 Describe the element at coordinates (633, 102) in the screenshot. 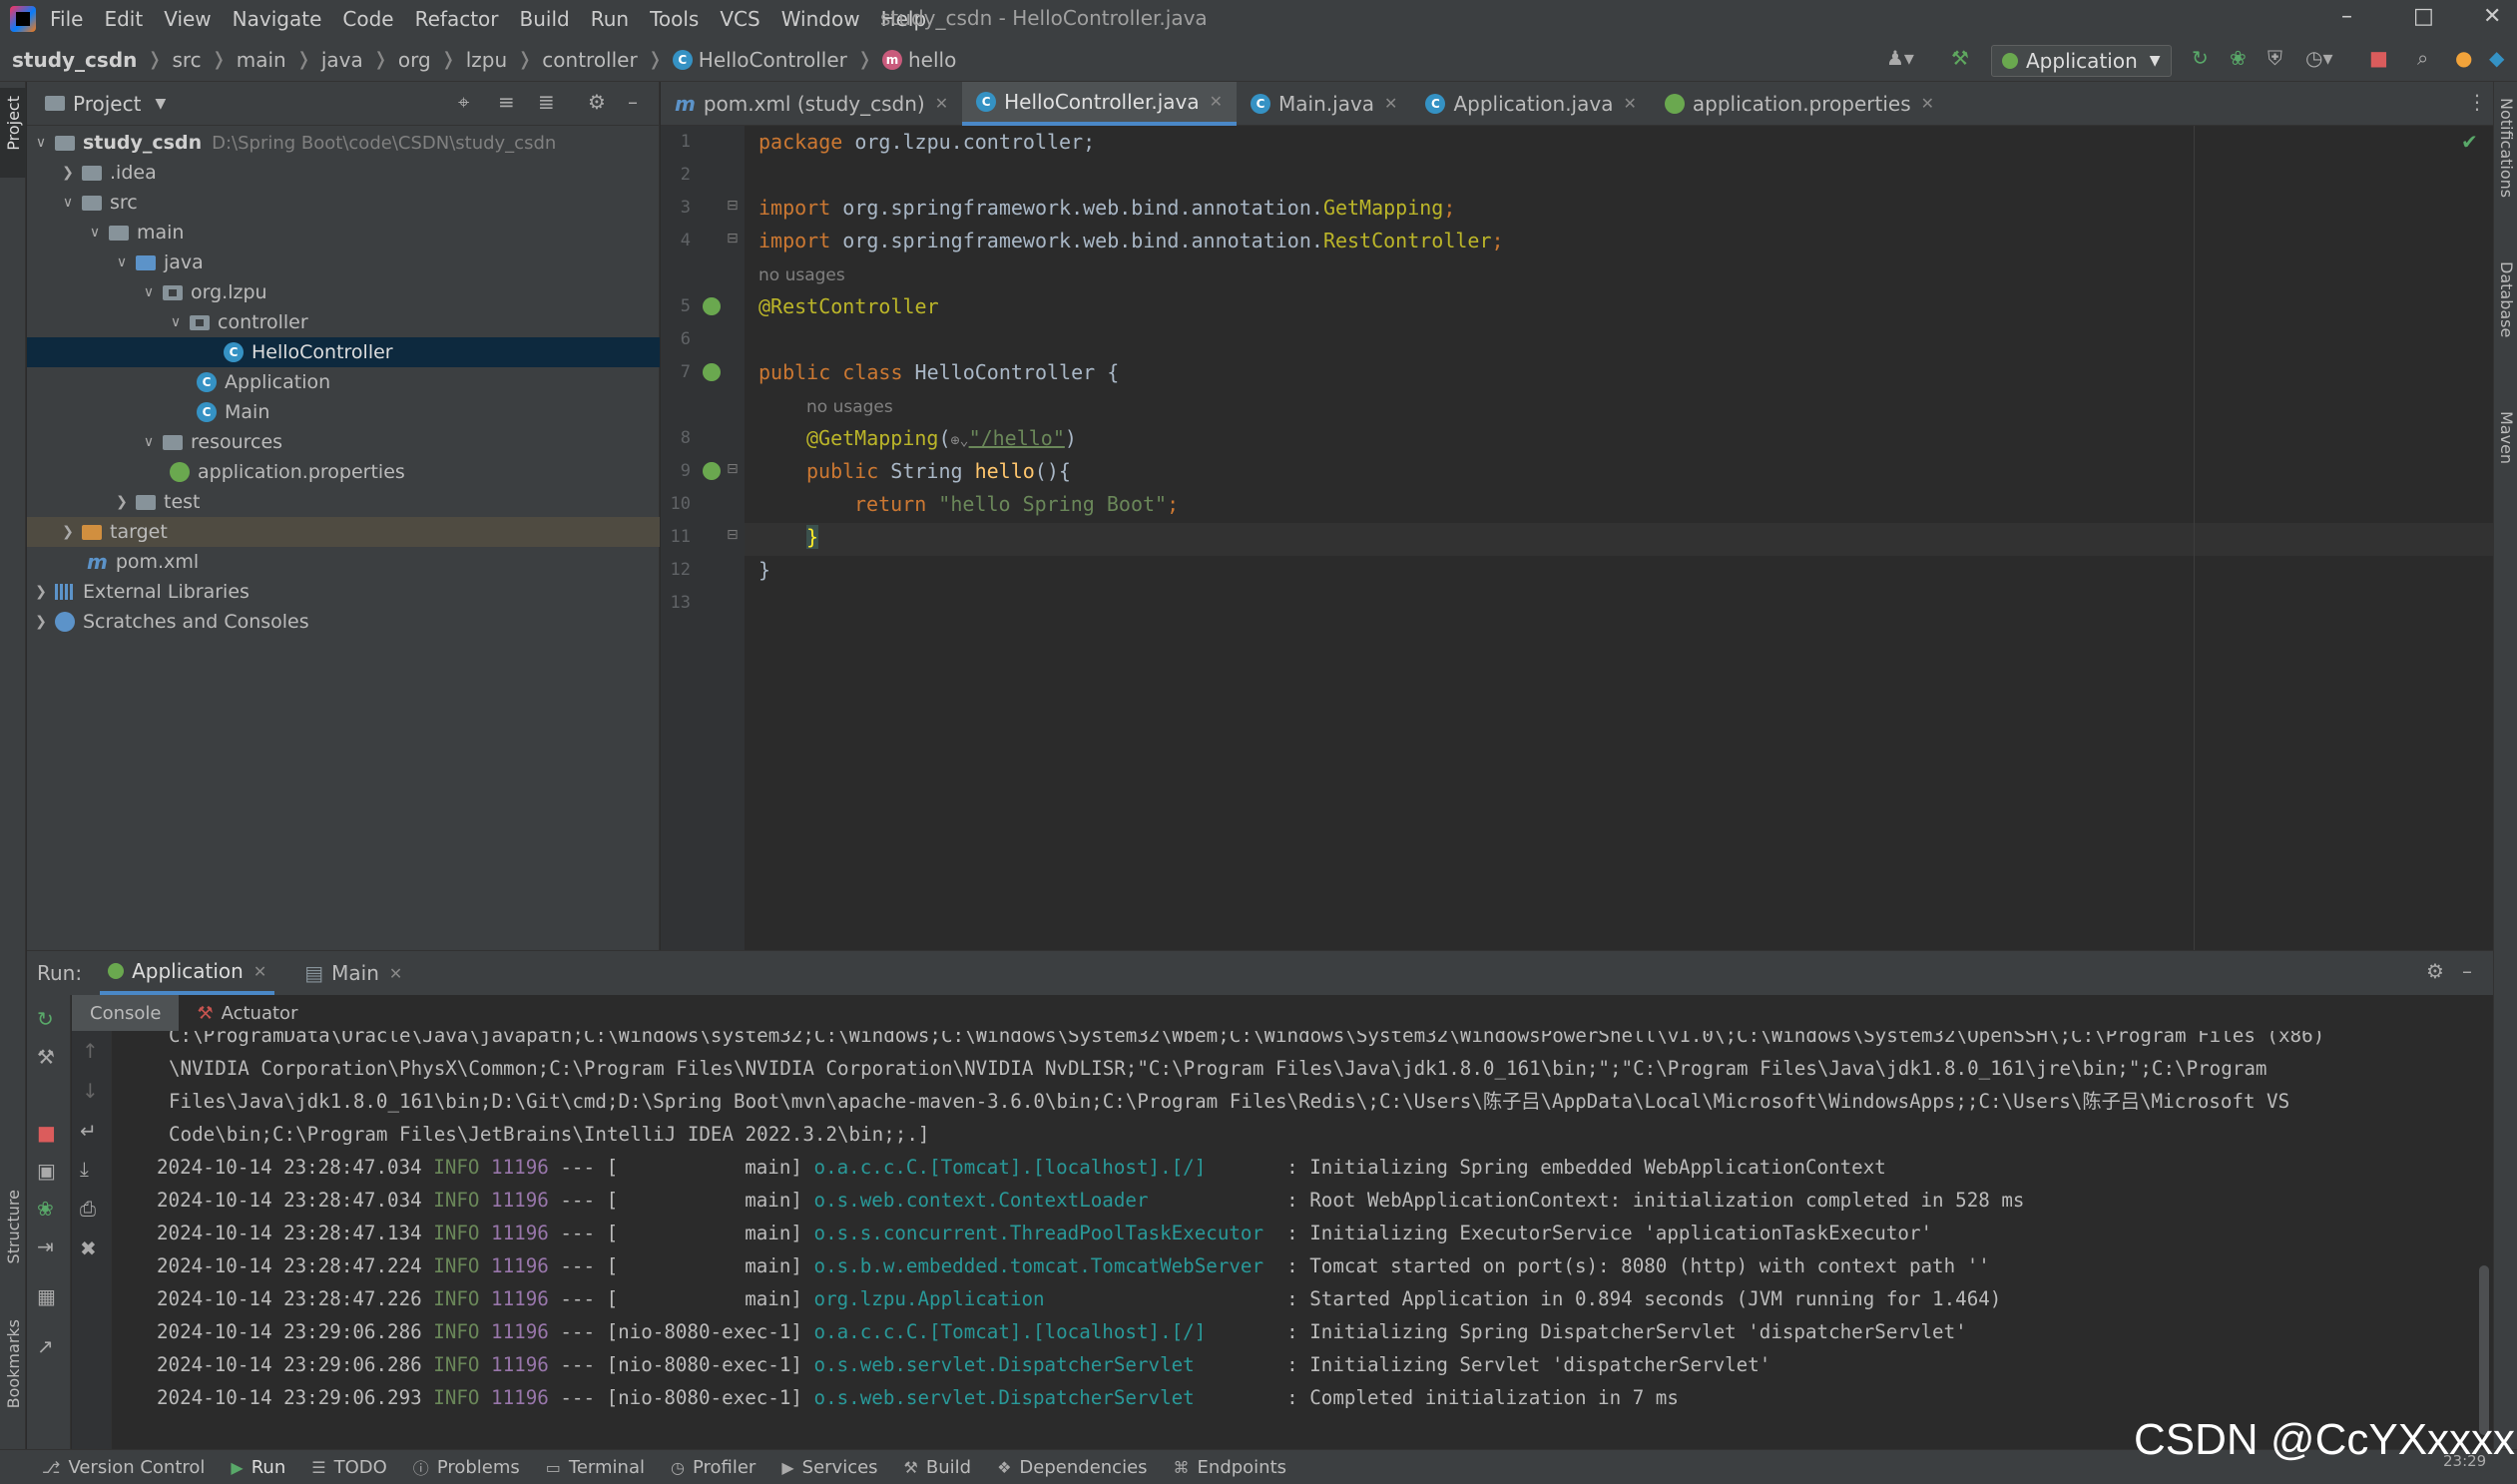

I see `hide-icon: –` at that location.